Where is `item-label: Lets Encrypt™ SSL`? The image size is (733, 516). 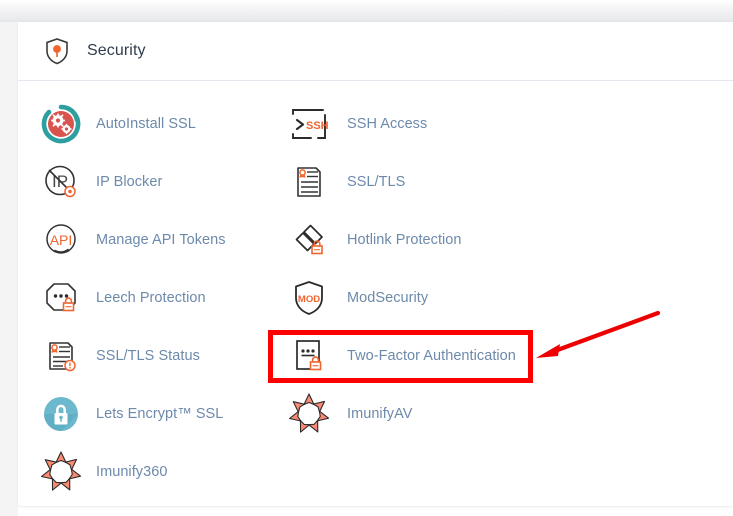 item-label: Lets Encrypt™ SSL is located at coordinates (160, 414).